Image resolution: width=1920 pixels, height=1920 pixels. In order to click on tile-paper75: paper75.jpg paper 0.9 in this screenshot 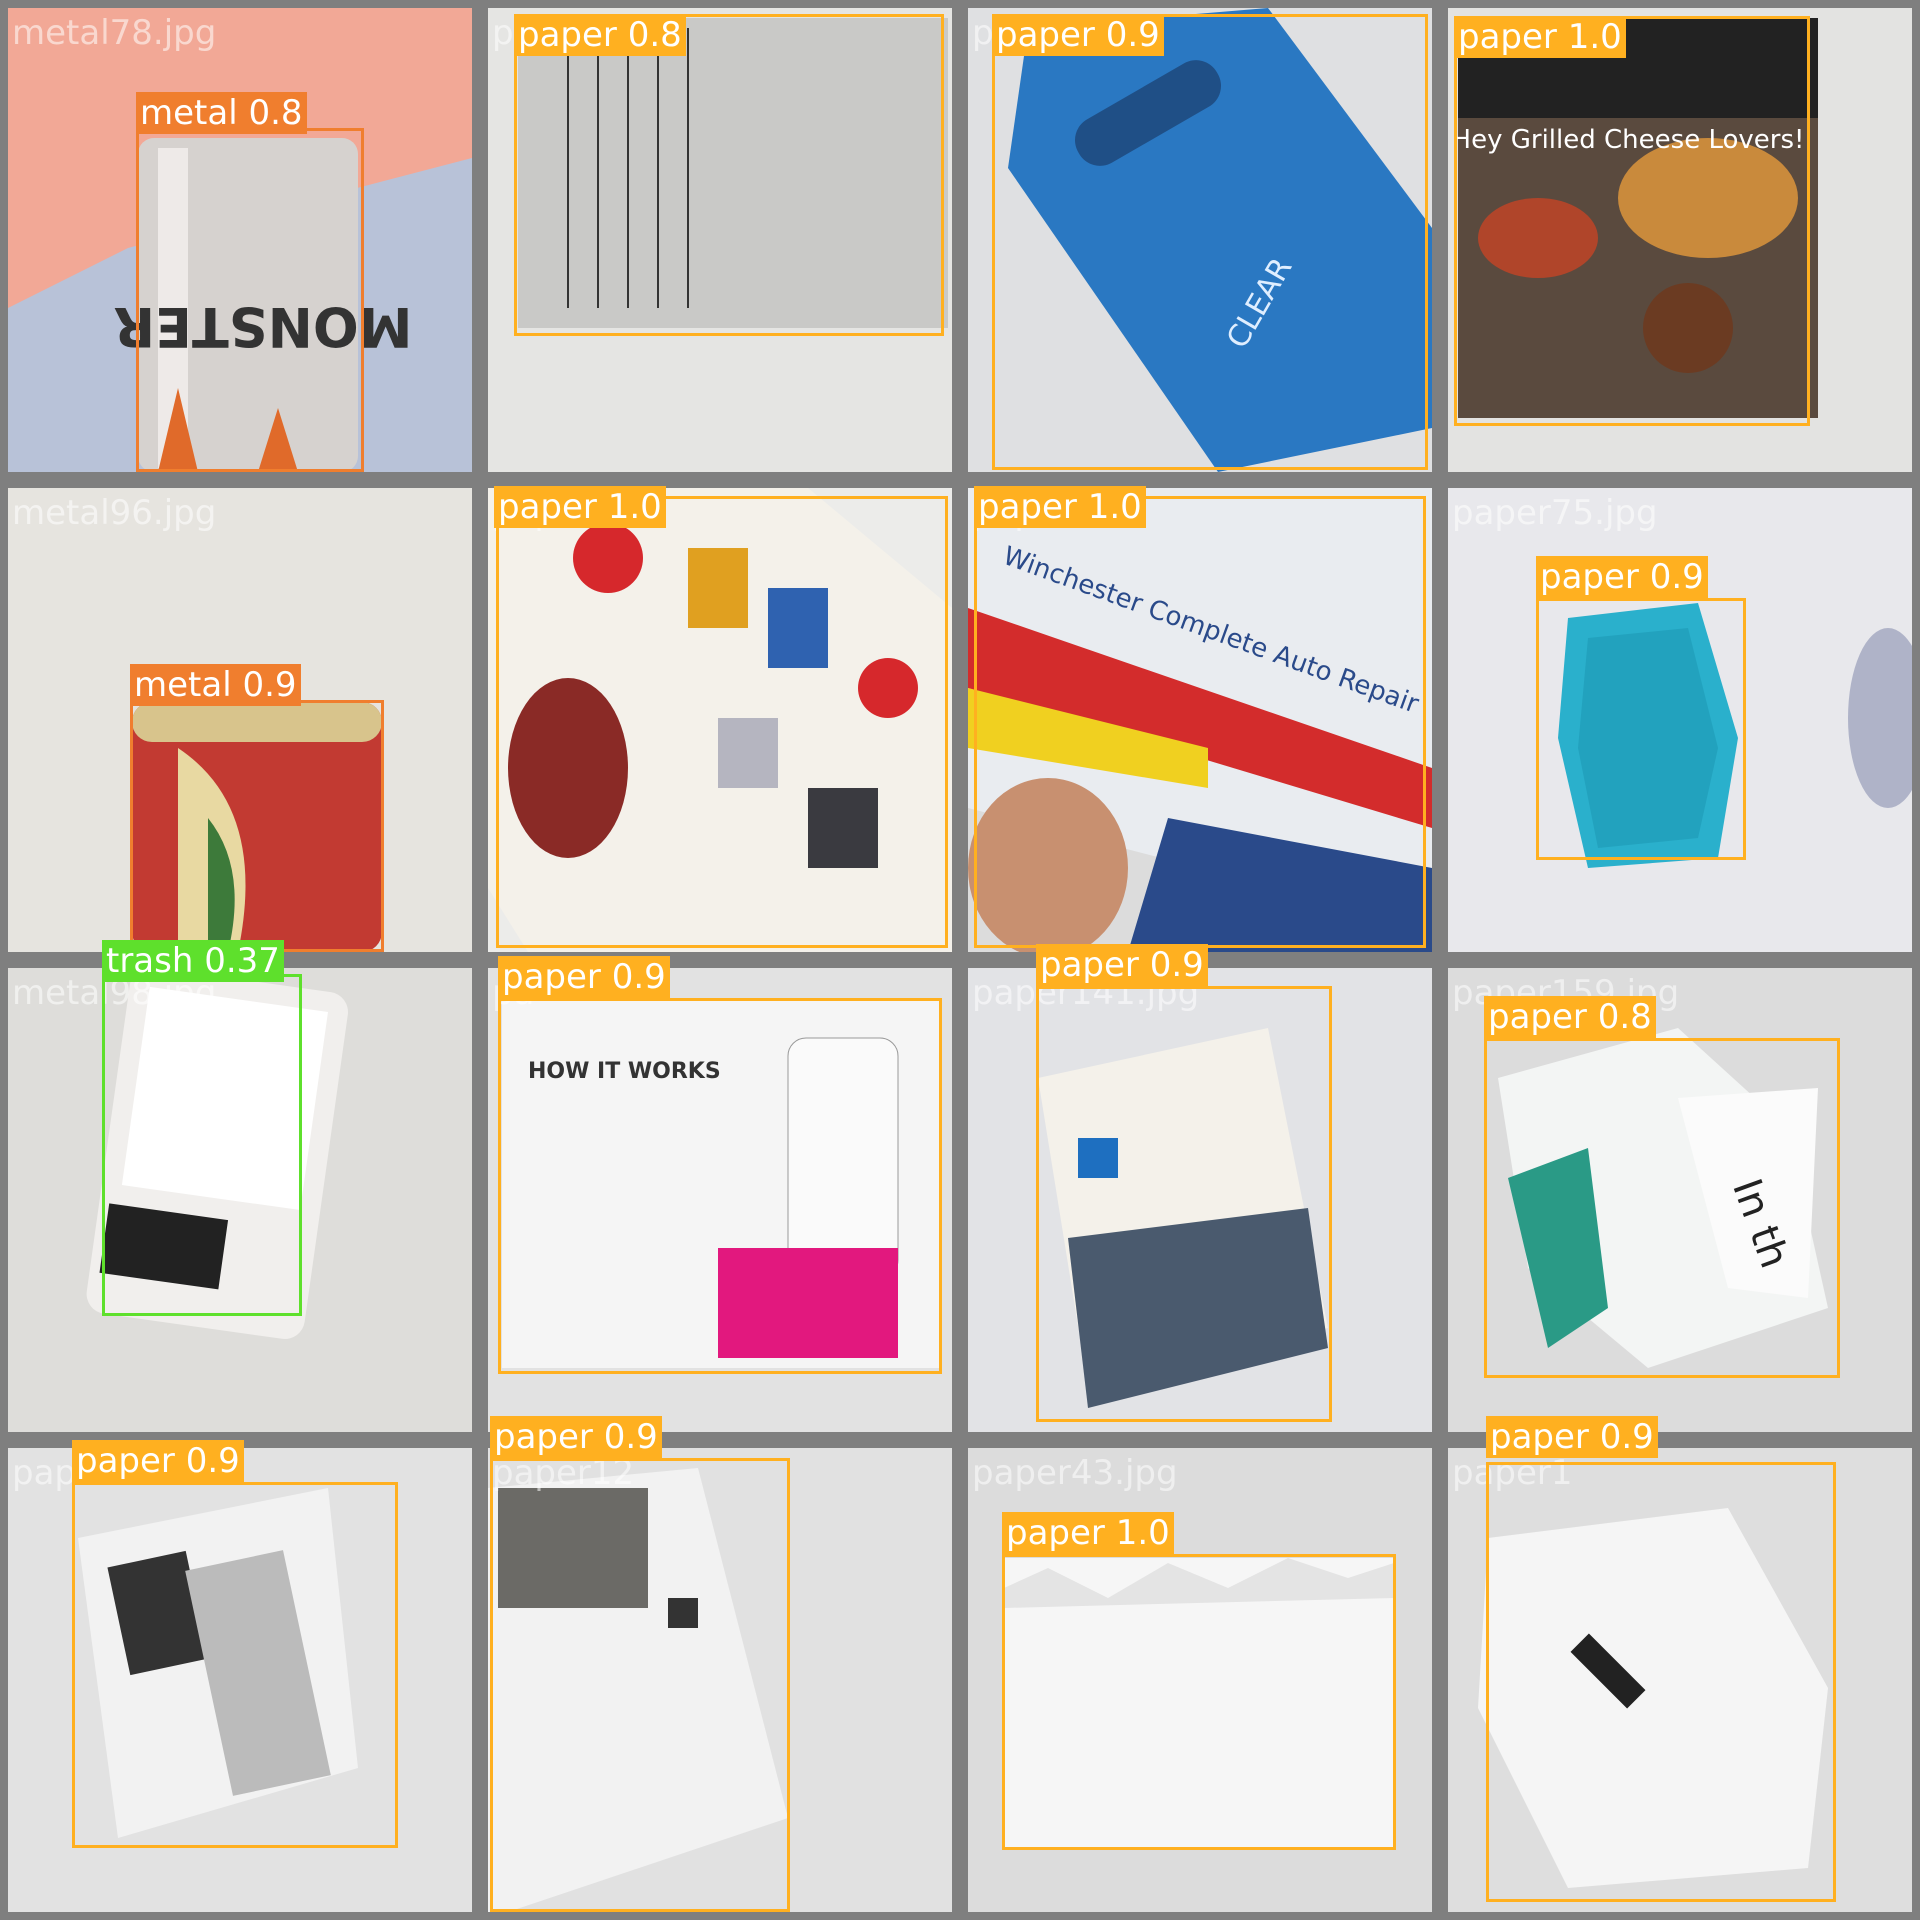, I will do `click(1680, 720)`.